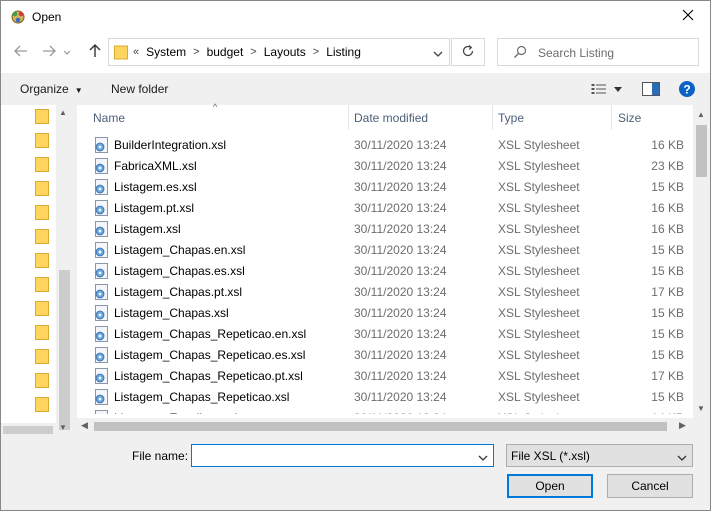 This screenshot has height=514, width=715. I want to click on view-chevron-down-icon, so click(618, 89).